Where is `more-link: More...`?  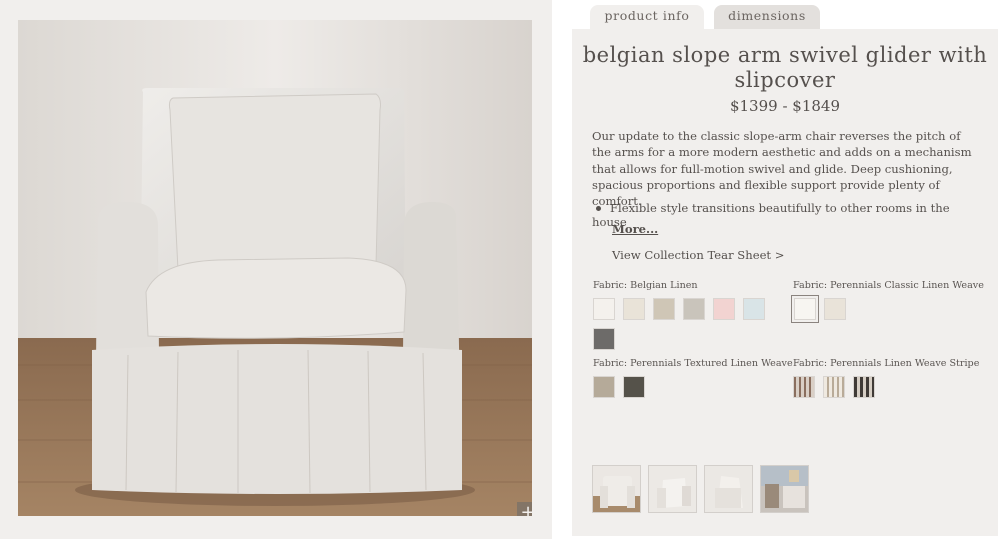
more-link: More... is located at coordinates (635, 229).